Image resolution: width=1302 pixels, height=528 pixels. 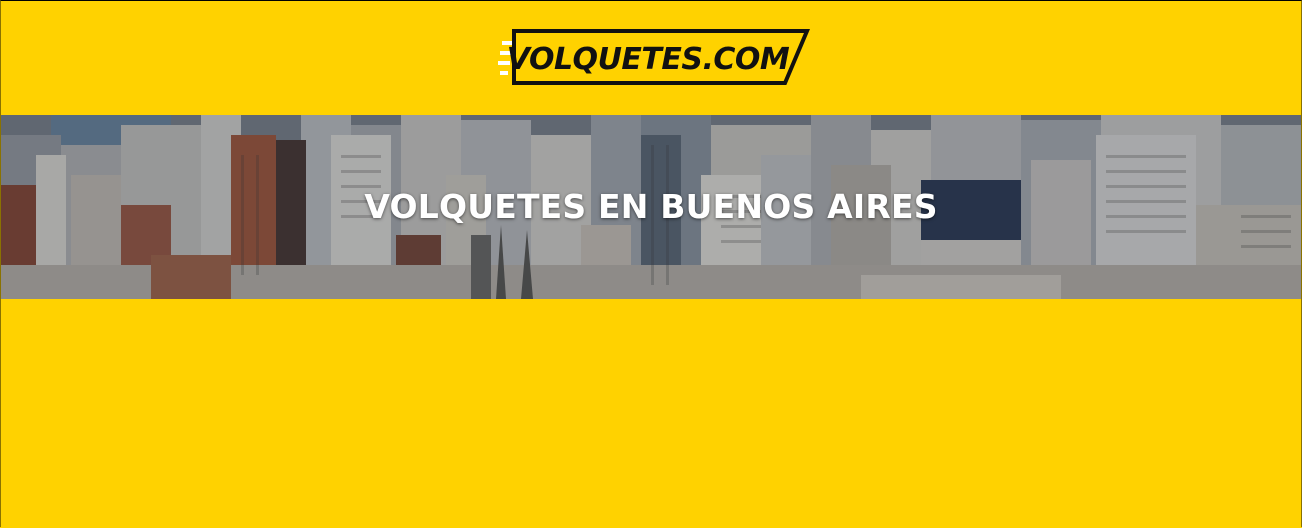 I want to click on site-logo-link: VOLQUETES.COM, so click(x=654, y=57).